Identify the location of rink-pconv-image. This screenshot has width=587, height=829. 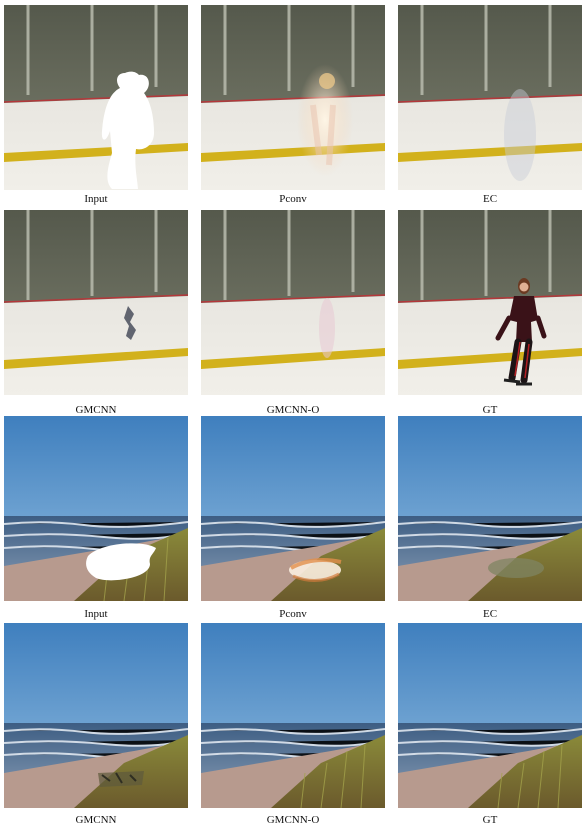
(293, 97).